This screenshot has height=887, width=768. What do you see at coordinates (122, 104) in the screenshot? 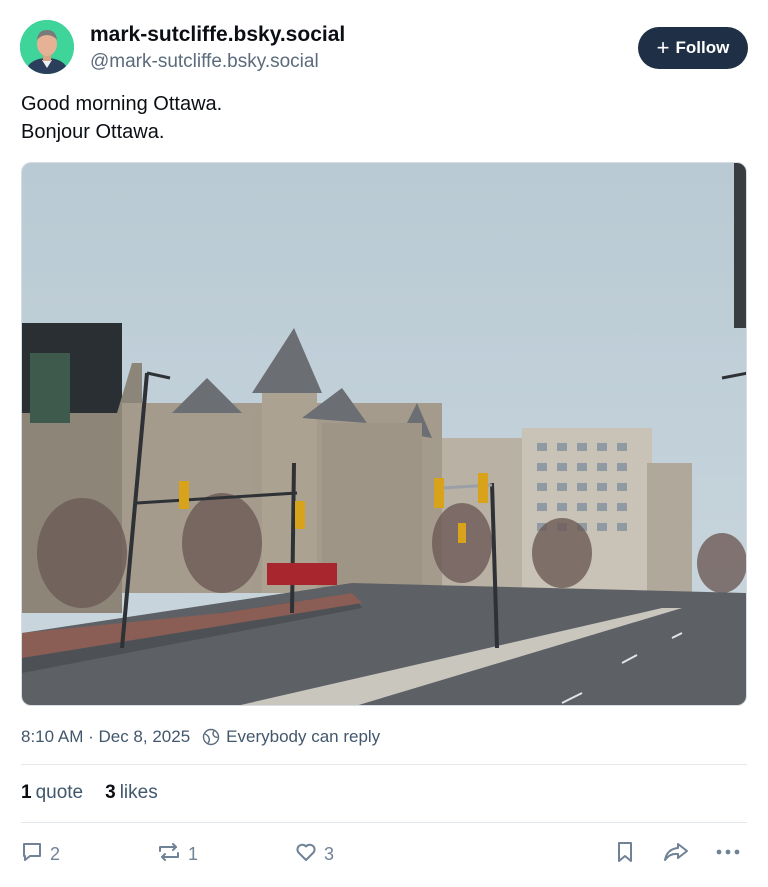
I see `post-text-line: Good morning Ottawa.` at bounding box center [122, 104].